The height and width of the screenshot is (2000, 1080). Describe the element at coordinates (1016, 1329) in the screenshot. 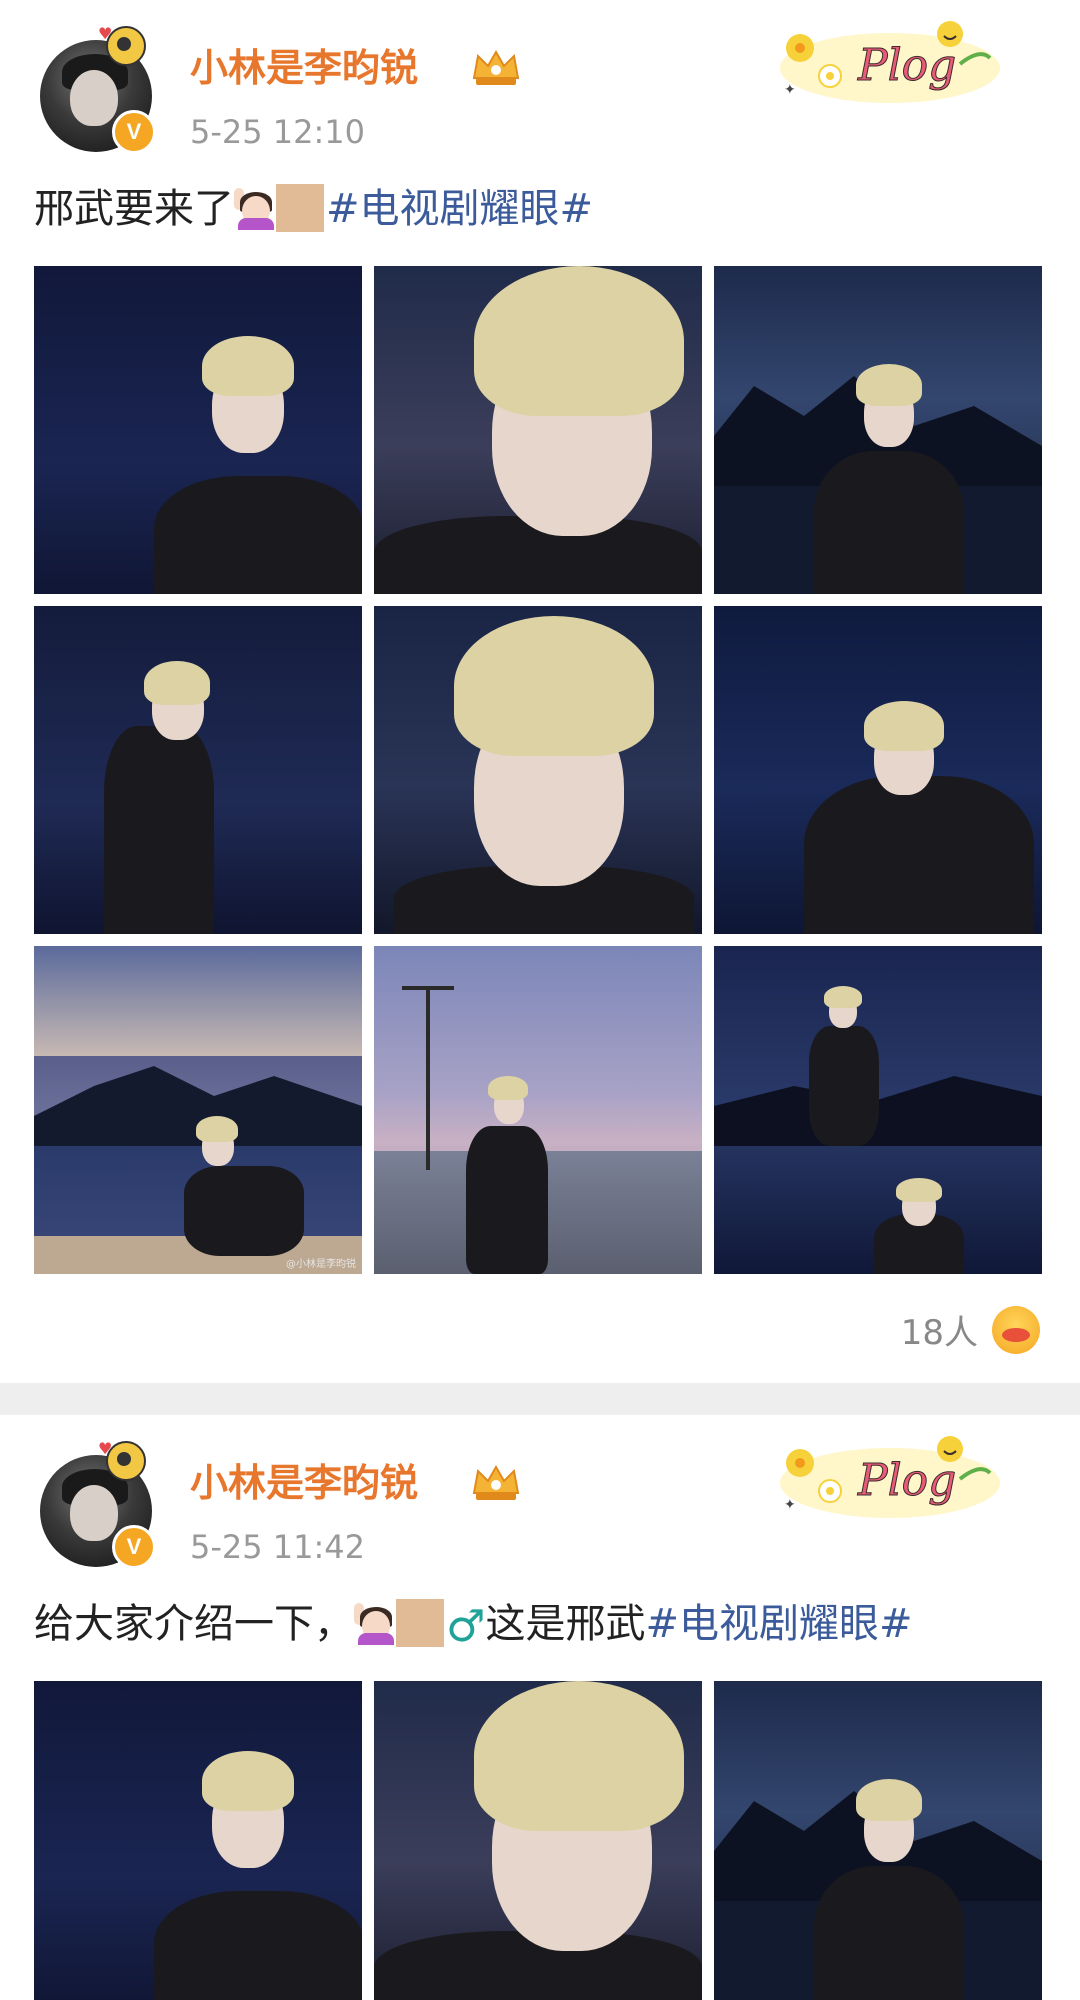

I see `reaction-emoji-icon` at that location.